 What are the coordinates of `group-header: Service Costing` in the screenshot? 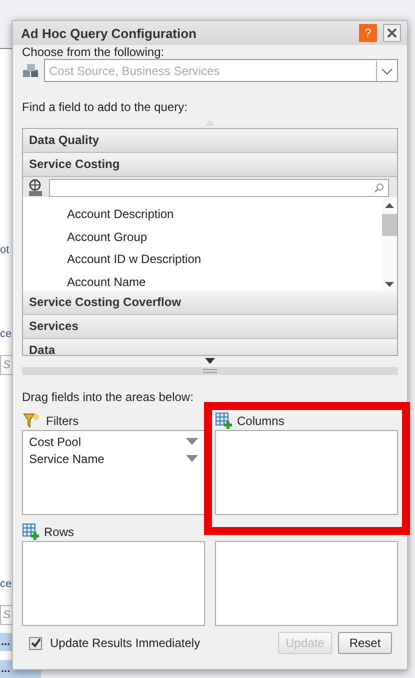 It's located at (210, 165).